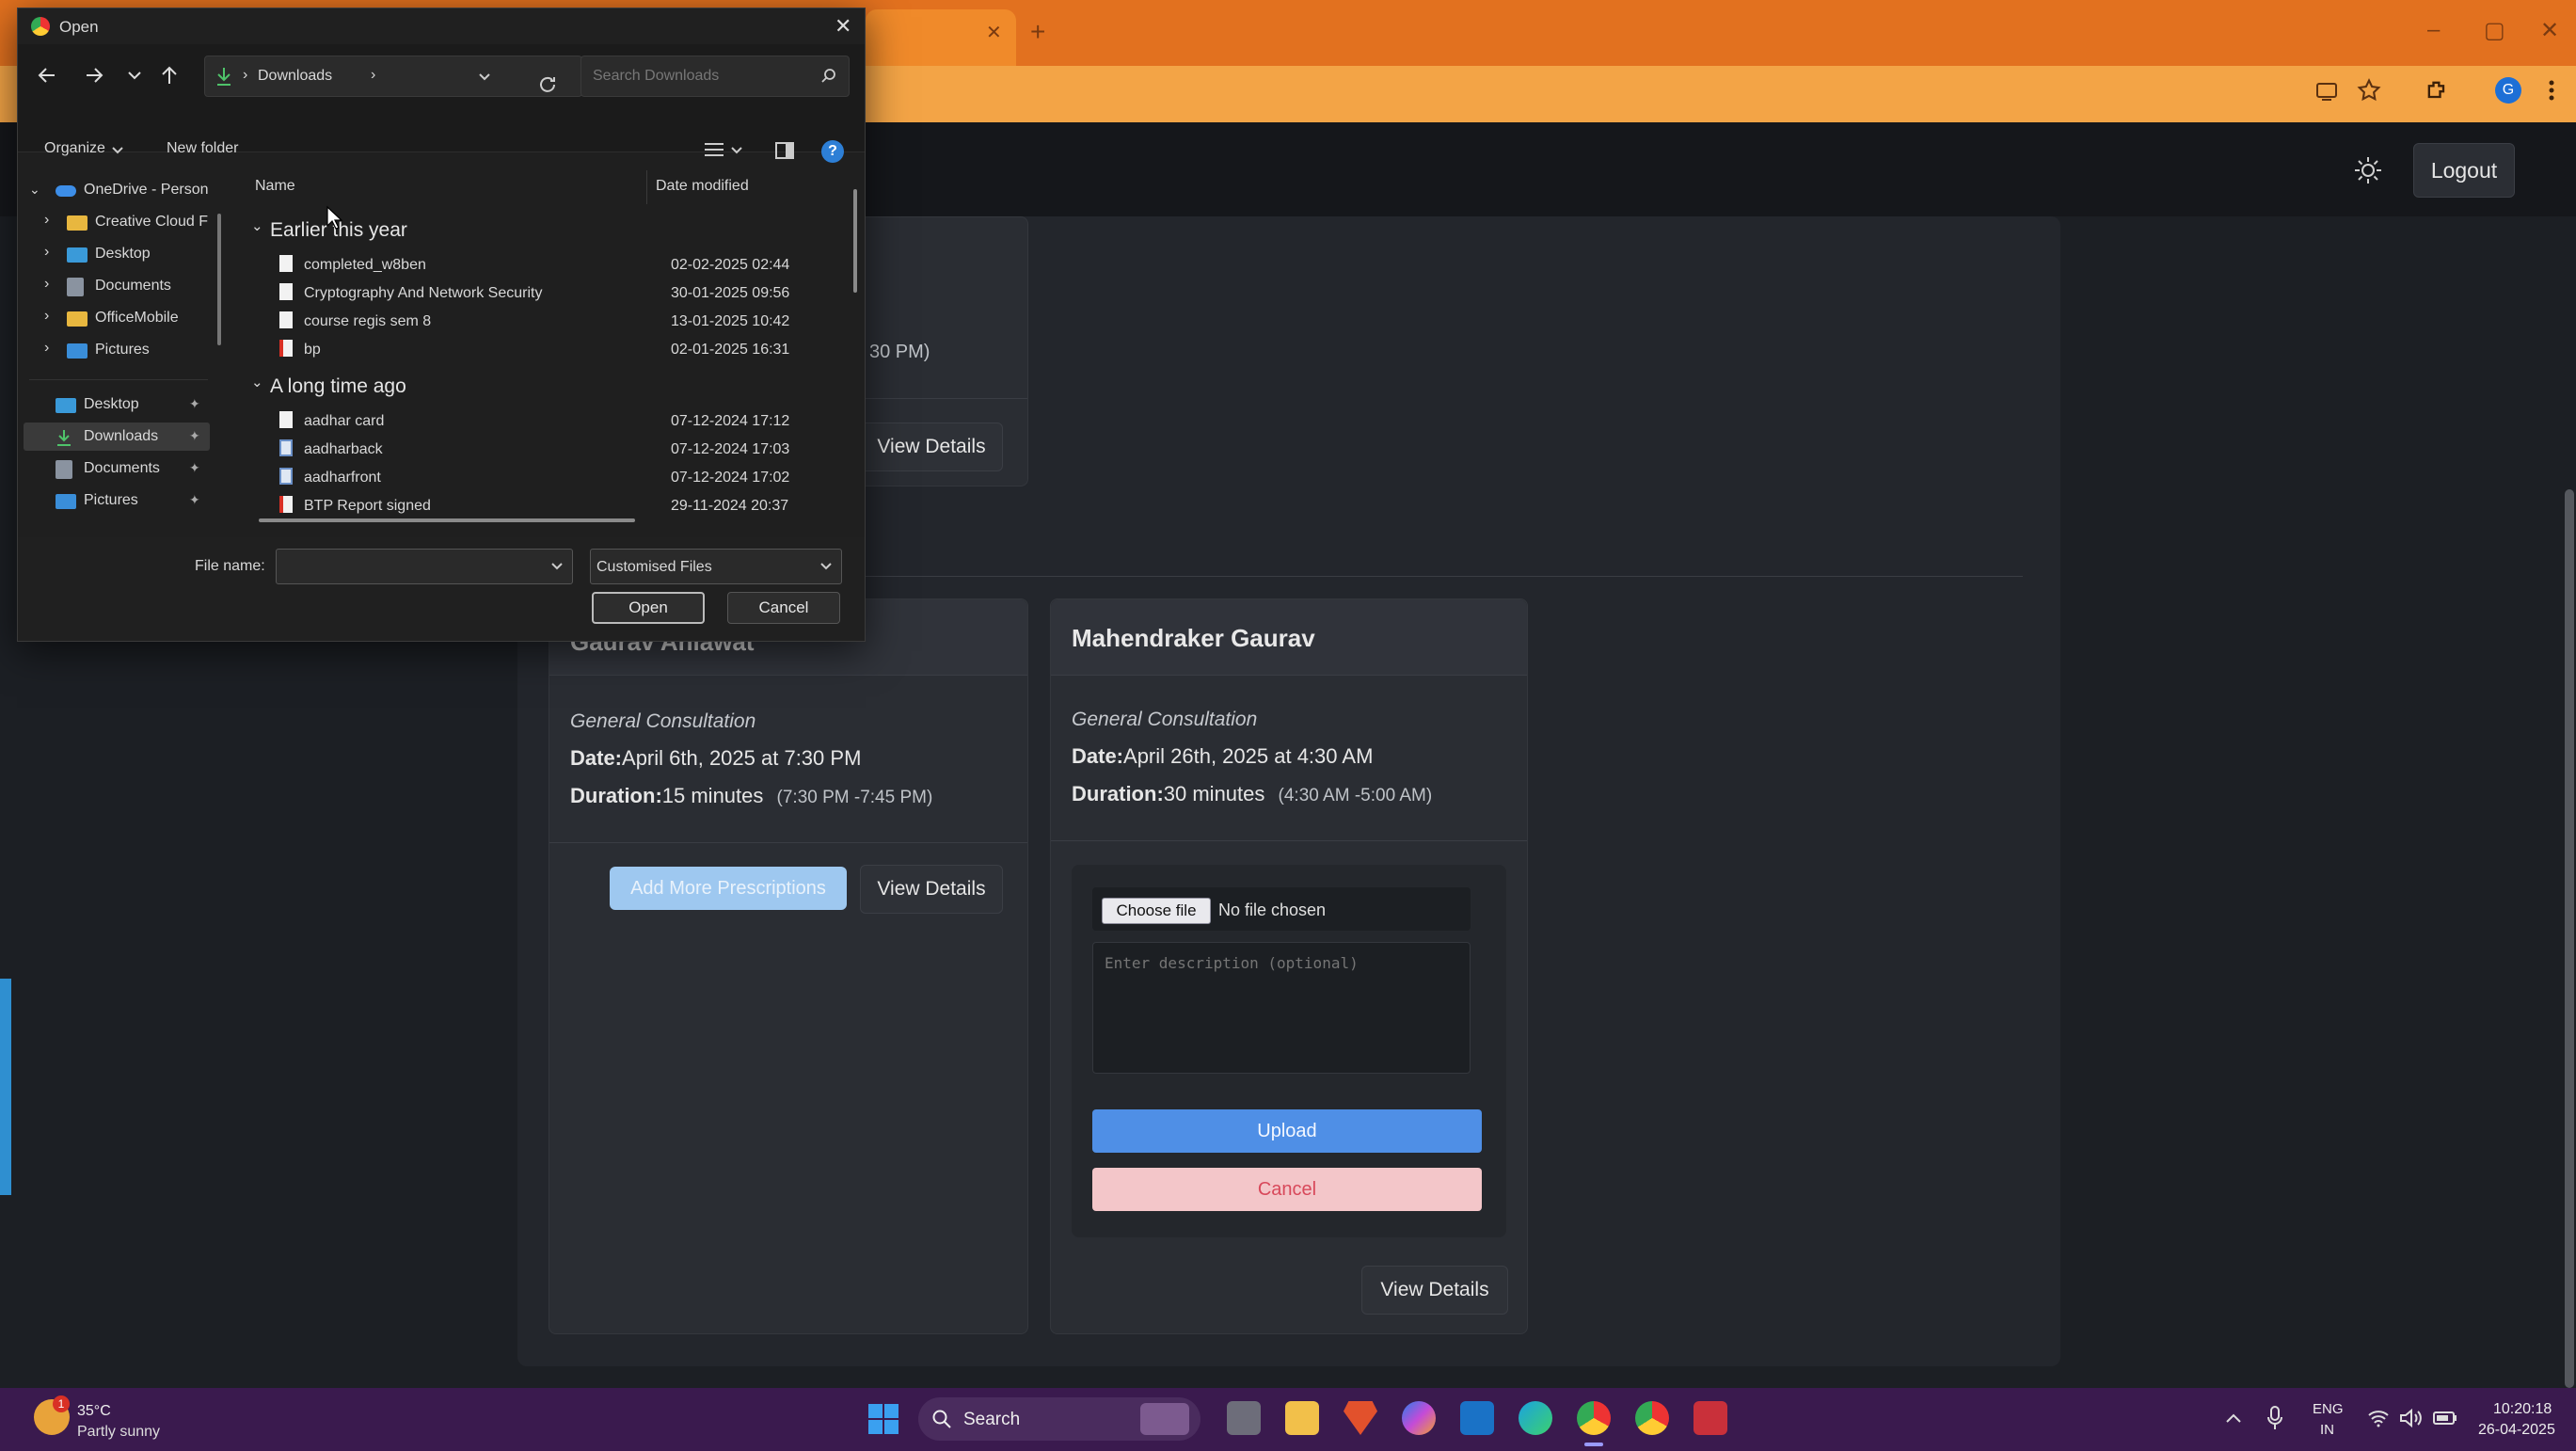  Describe the element at coordinates (338, 386) in the screenshot. I see `group-label: A long time ago` at that location.